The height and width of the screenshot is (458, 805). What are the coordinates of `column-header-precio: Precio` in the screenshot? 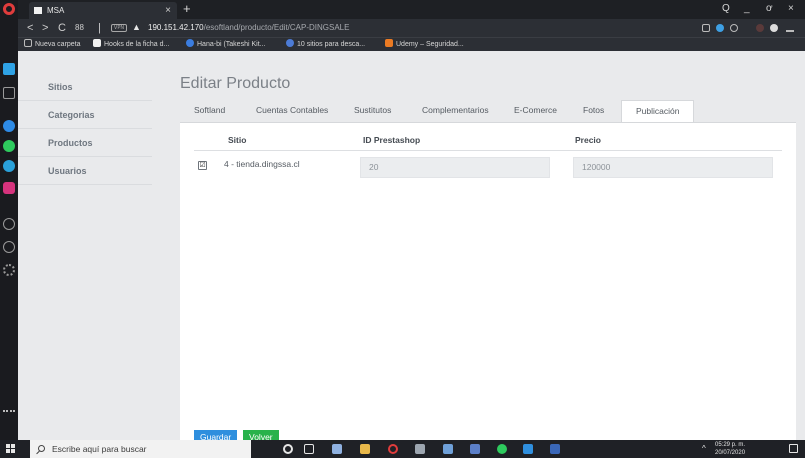 It's located at (588, 140).